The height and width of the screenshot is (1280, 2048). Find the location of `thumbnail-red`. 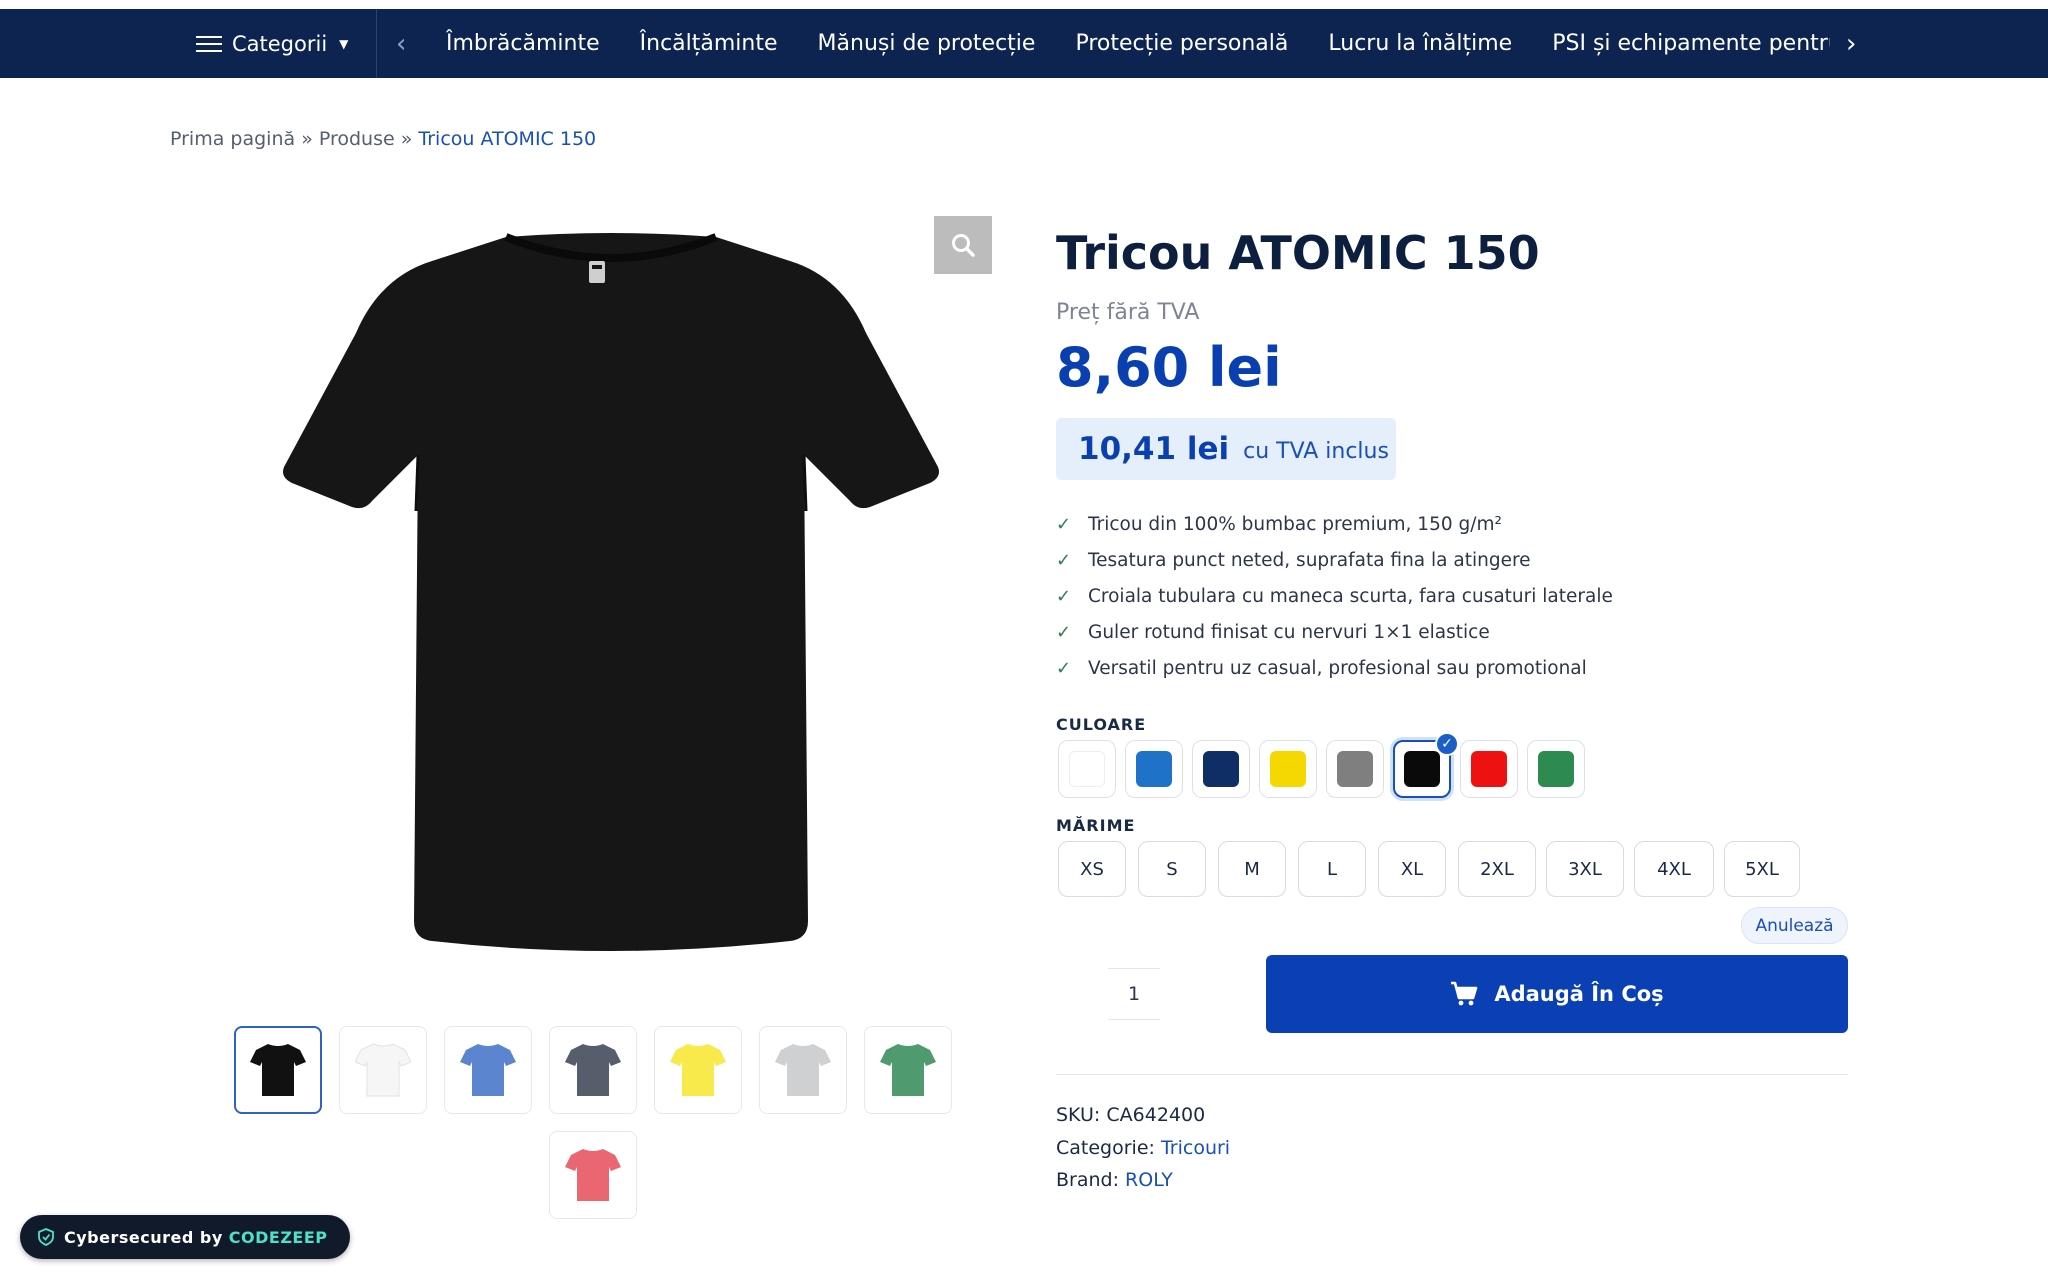

thumbnail-red is located at coordinates (593, 1175).